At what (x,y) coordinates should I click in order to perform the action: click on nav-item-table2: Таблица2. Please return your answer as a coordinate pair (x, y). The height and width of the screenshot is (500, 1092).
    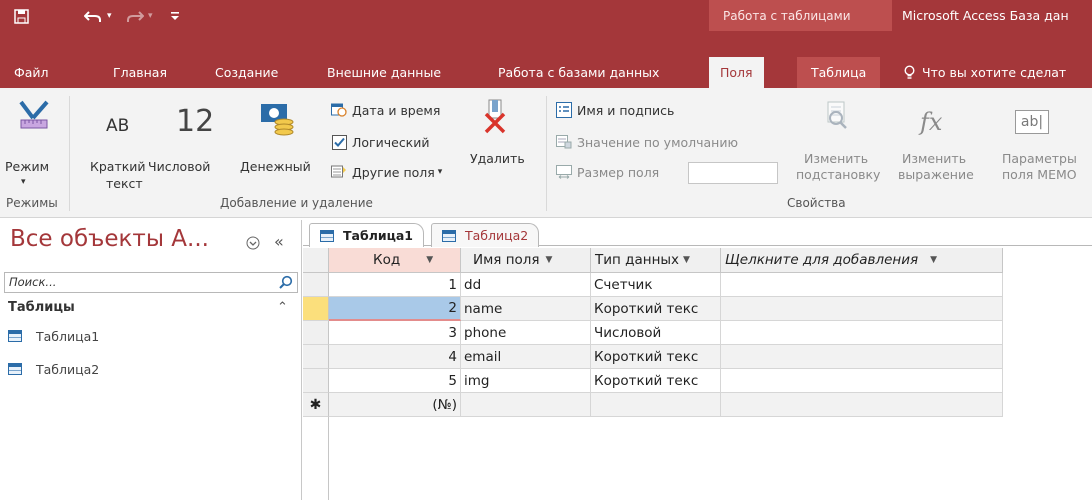
    Looking at the image, I should click on (53, 369).